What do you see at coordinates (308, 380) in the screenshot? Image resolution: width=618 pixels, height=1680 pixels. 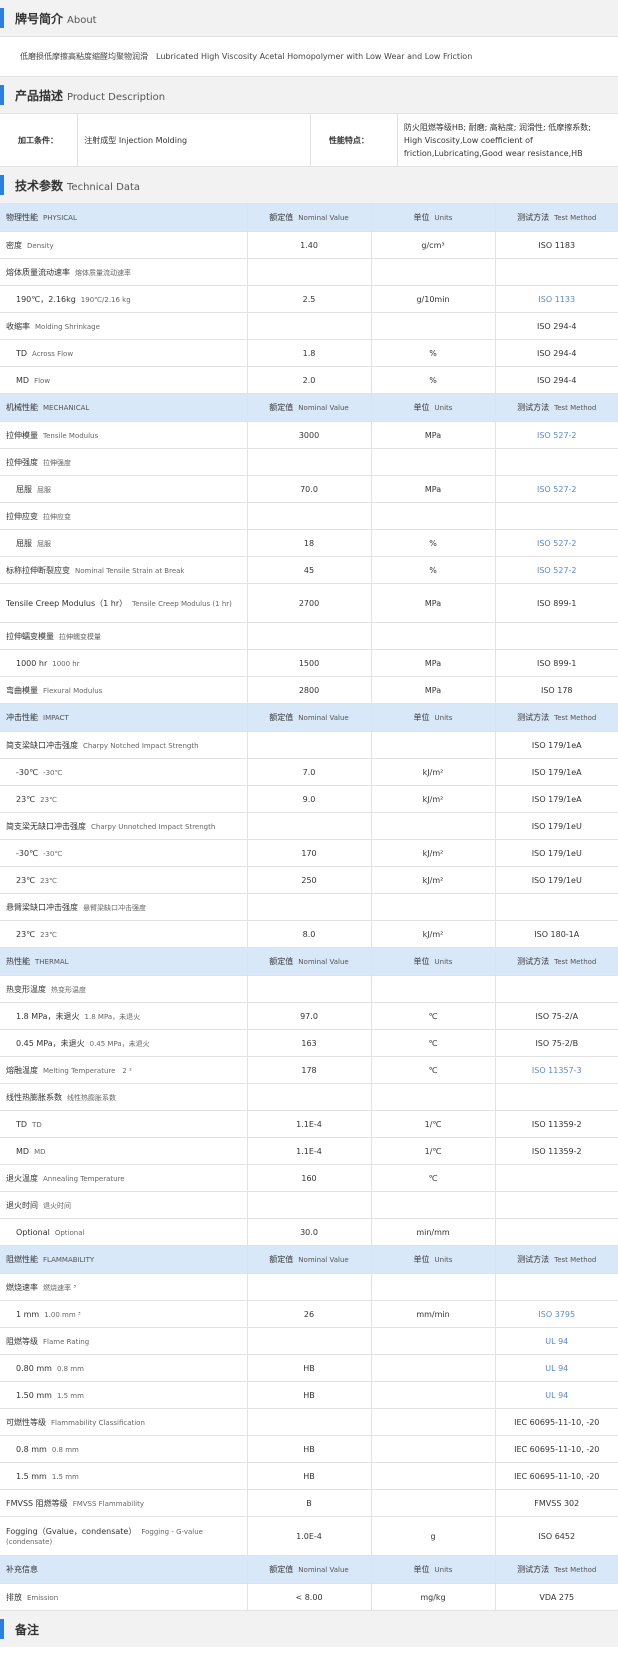 I see `nominal-value: 2.0` at bounding box center [308, 380].